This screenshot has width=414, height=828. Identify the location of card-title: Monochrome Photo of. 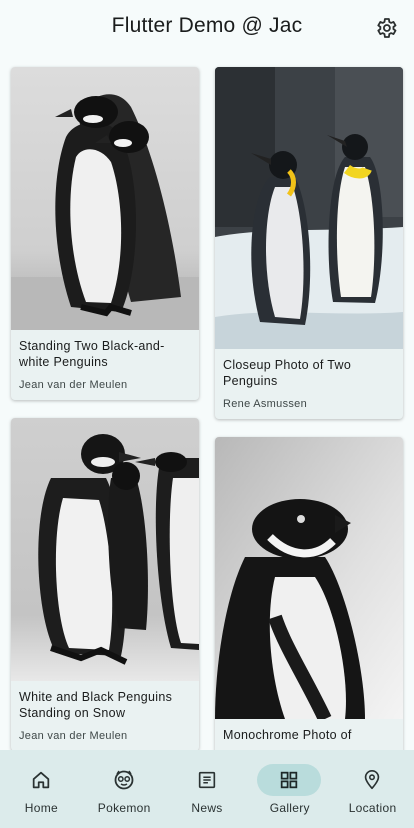
(287, 735).